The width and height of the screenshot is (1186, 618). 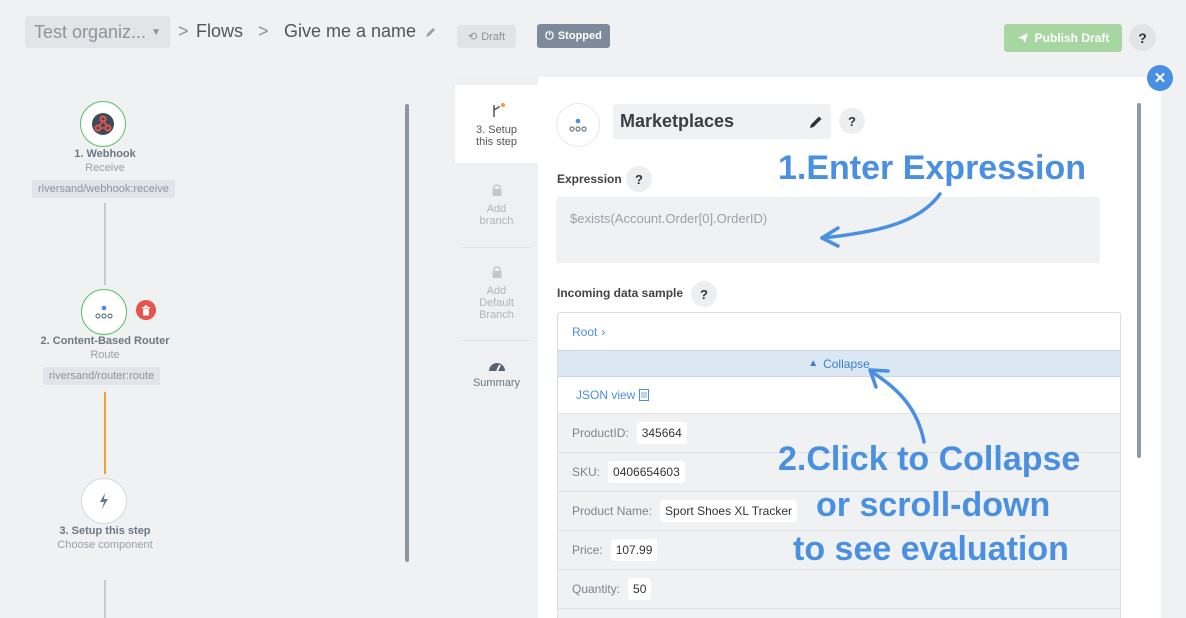 I want to click on close-icon: ✕, so click(x=1160, y=78).